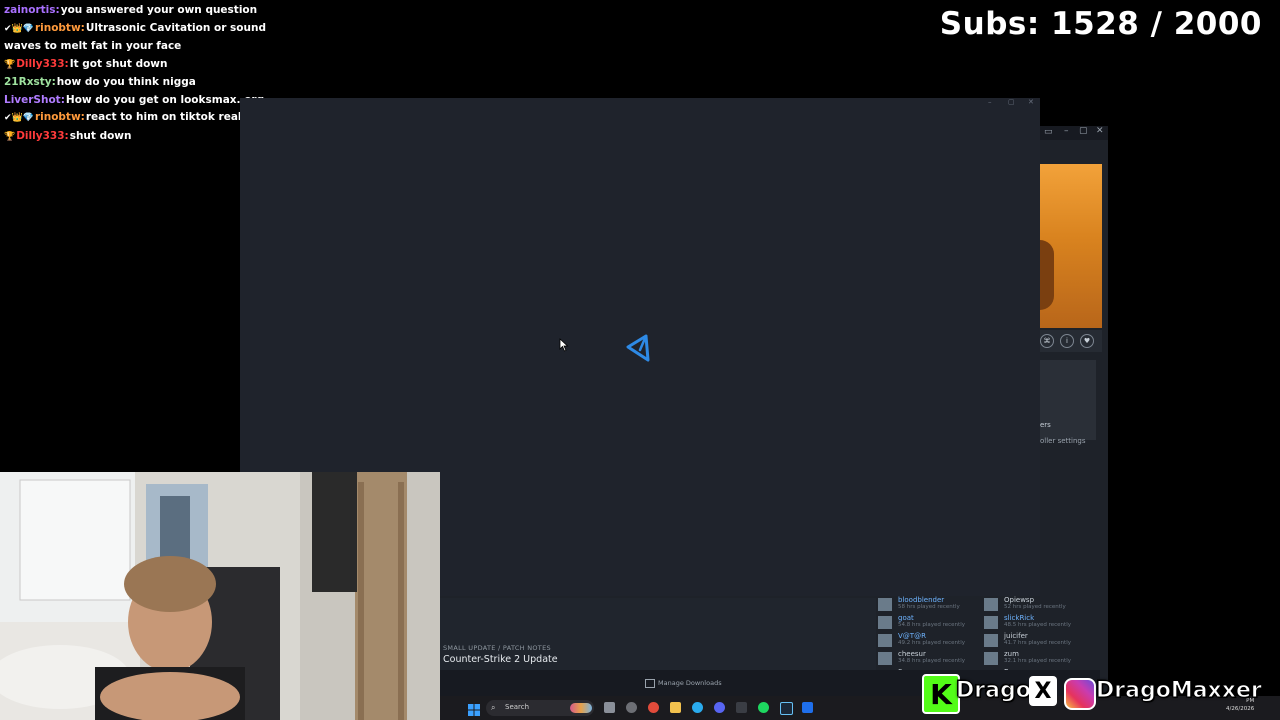  Describe the element at coordinates (906, 618) in the screenshot. I see `friend-name: goat` at that location.